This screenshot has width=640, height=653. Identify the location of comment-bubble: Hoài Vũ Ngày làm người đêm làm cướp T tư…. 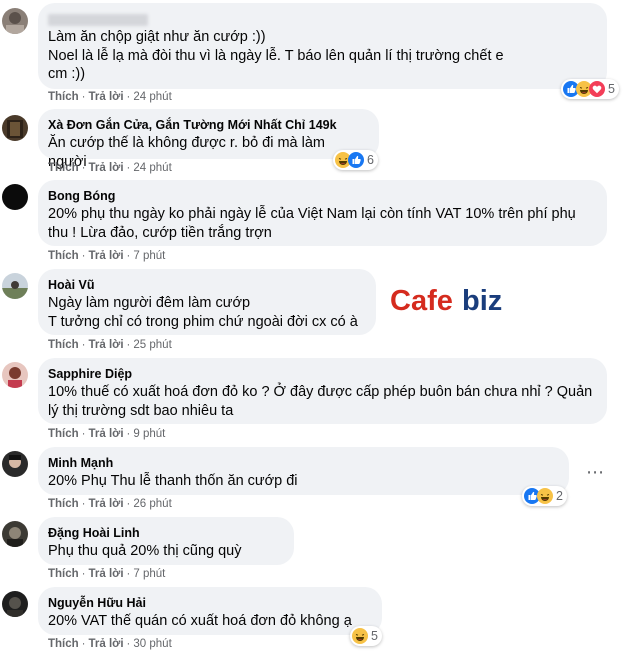
(207, 302).